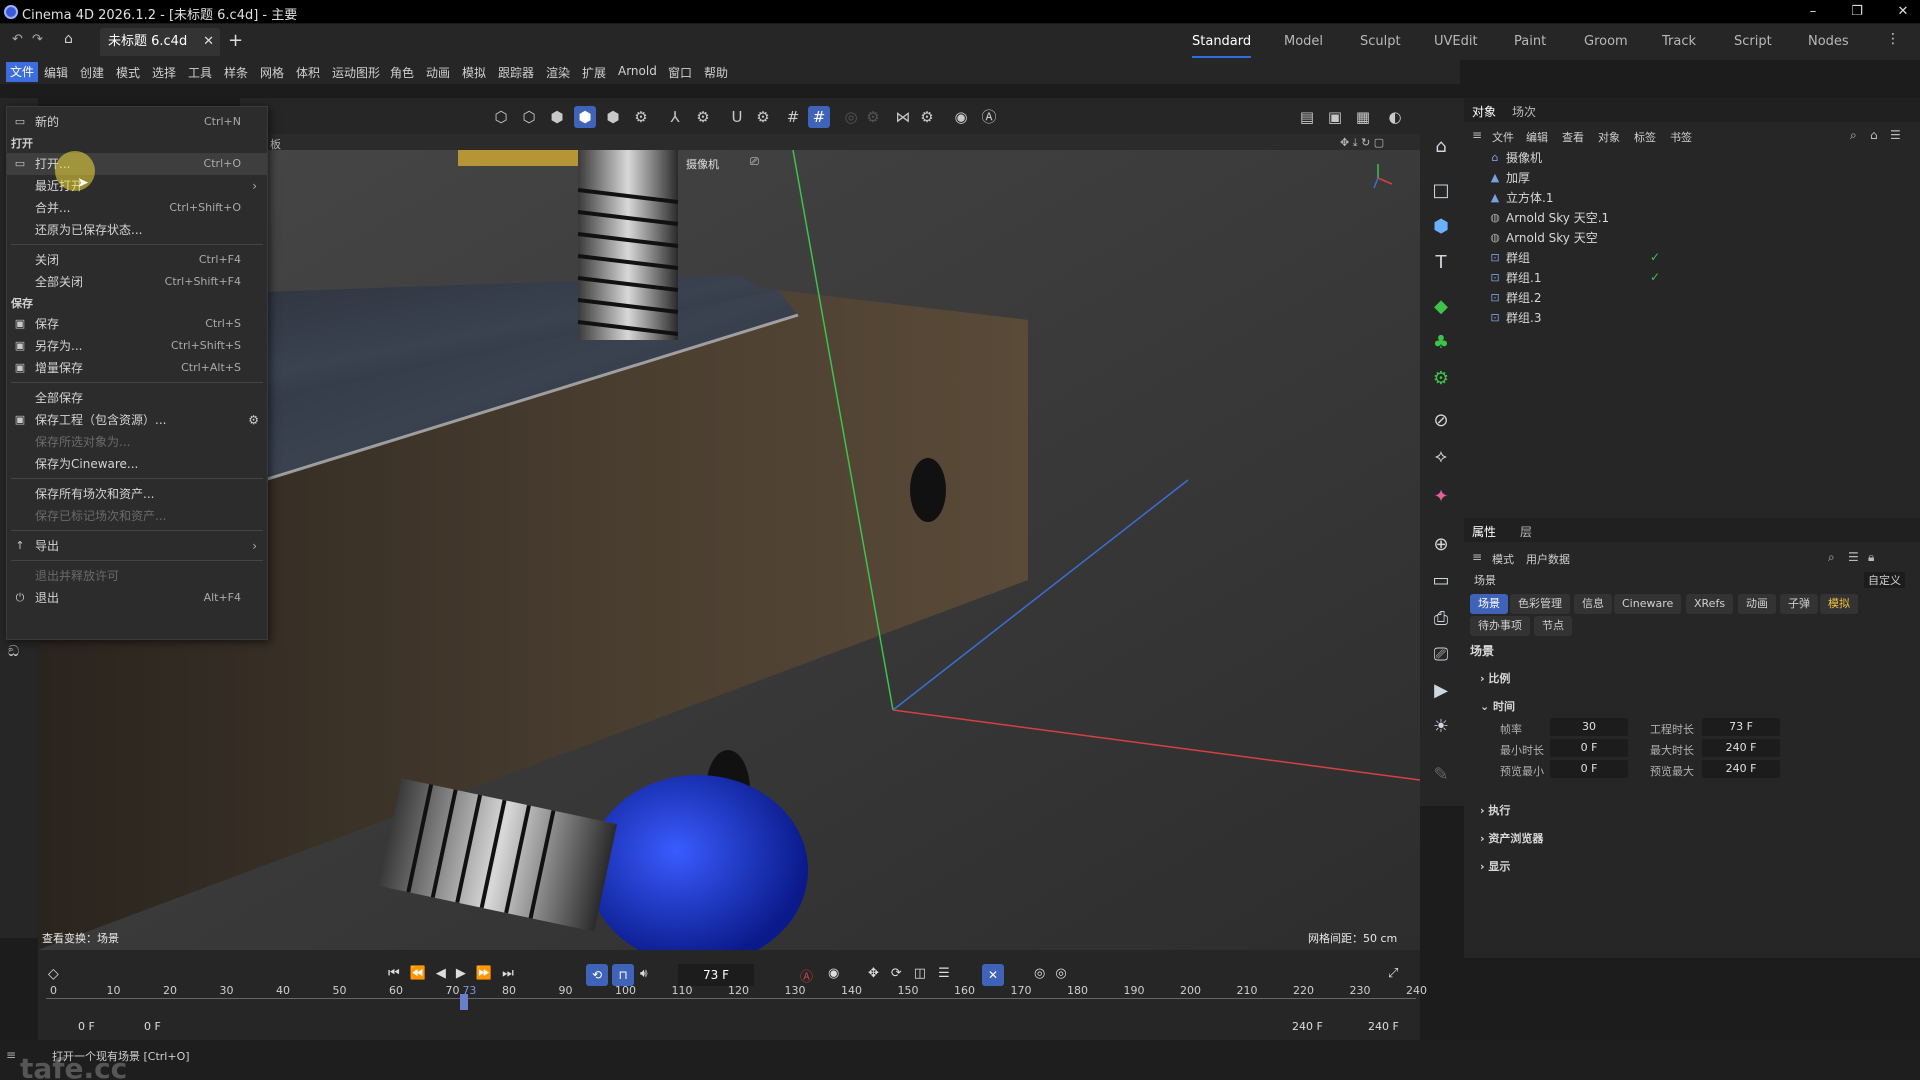  I want to click on file-menu-item: 退出并释放许可, so click(137, 576).